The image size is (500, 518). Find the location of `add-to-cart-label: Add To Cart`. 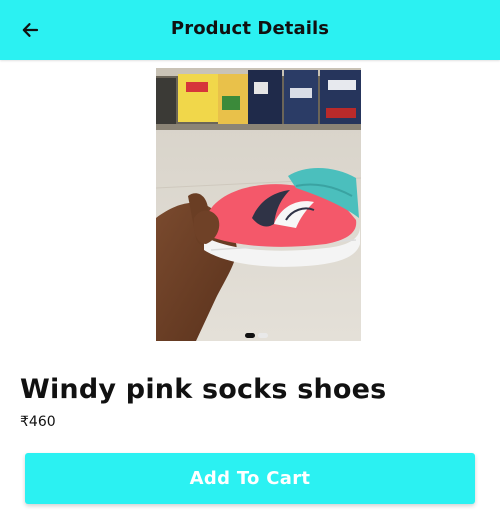

add-to-cart-label: Add To Cart is located at coordinates (250, 478).